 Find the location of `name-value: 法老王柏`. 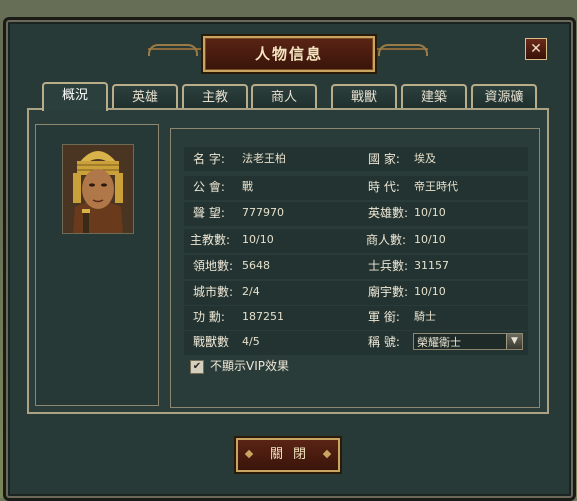

name-value: 法老王柏 is located at coordinates (264, 158).